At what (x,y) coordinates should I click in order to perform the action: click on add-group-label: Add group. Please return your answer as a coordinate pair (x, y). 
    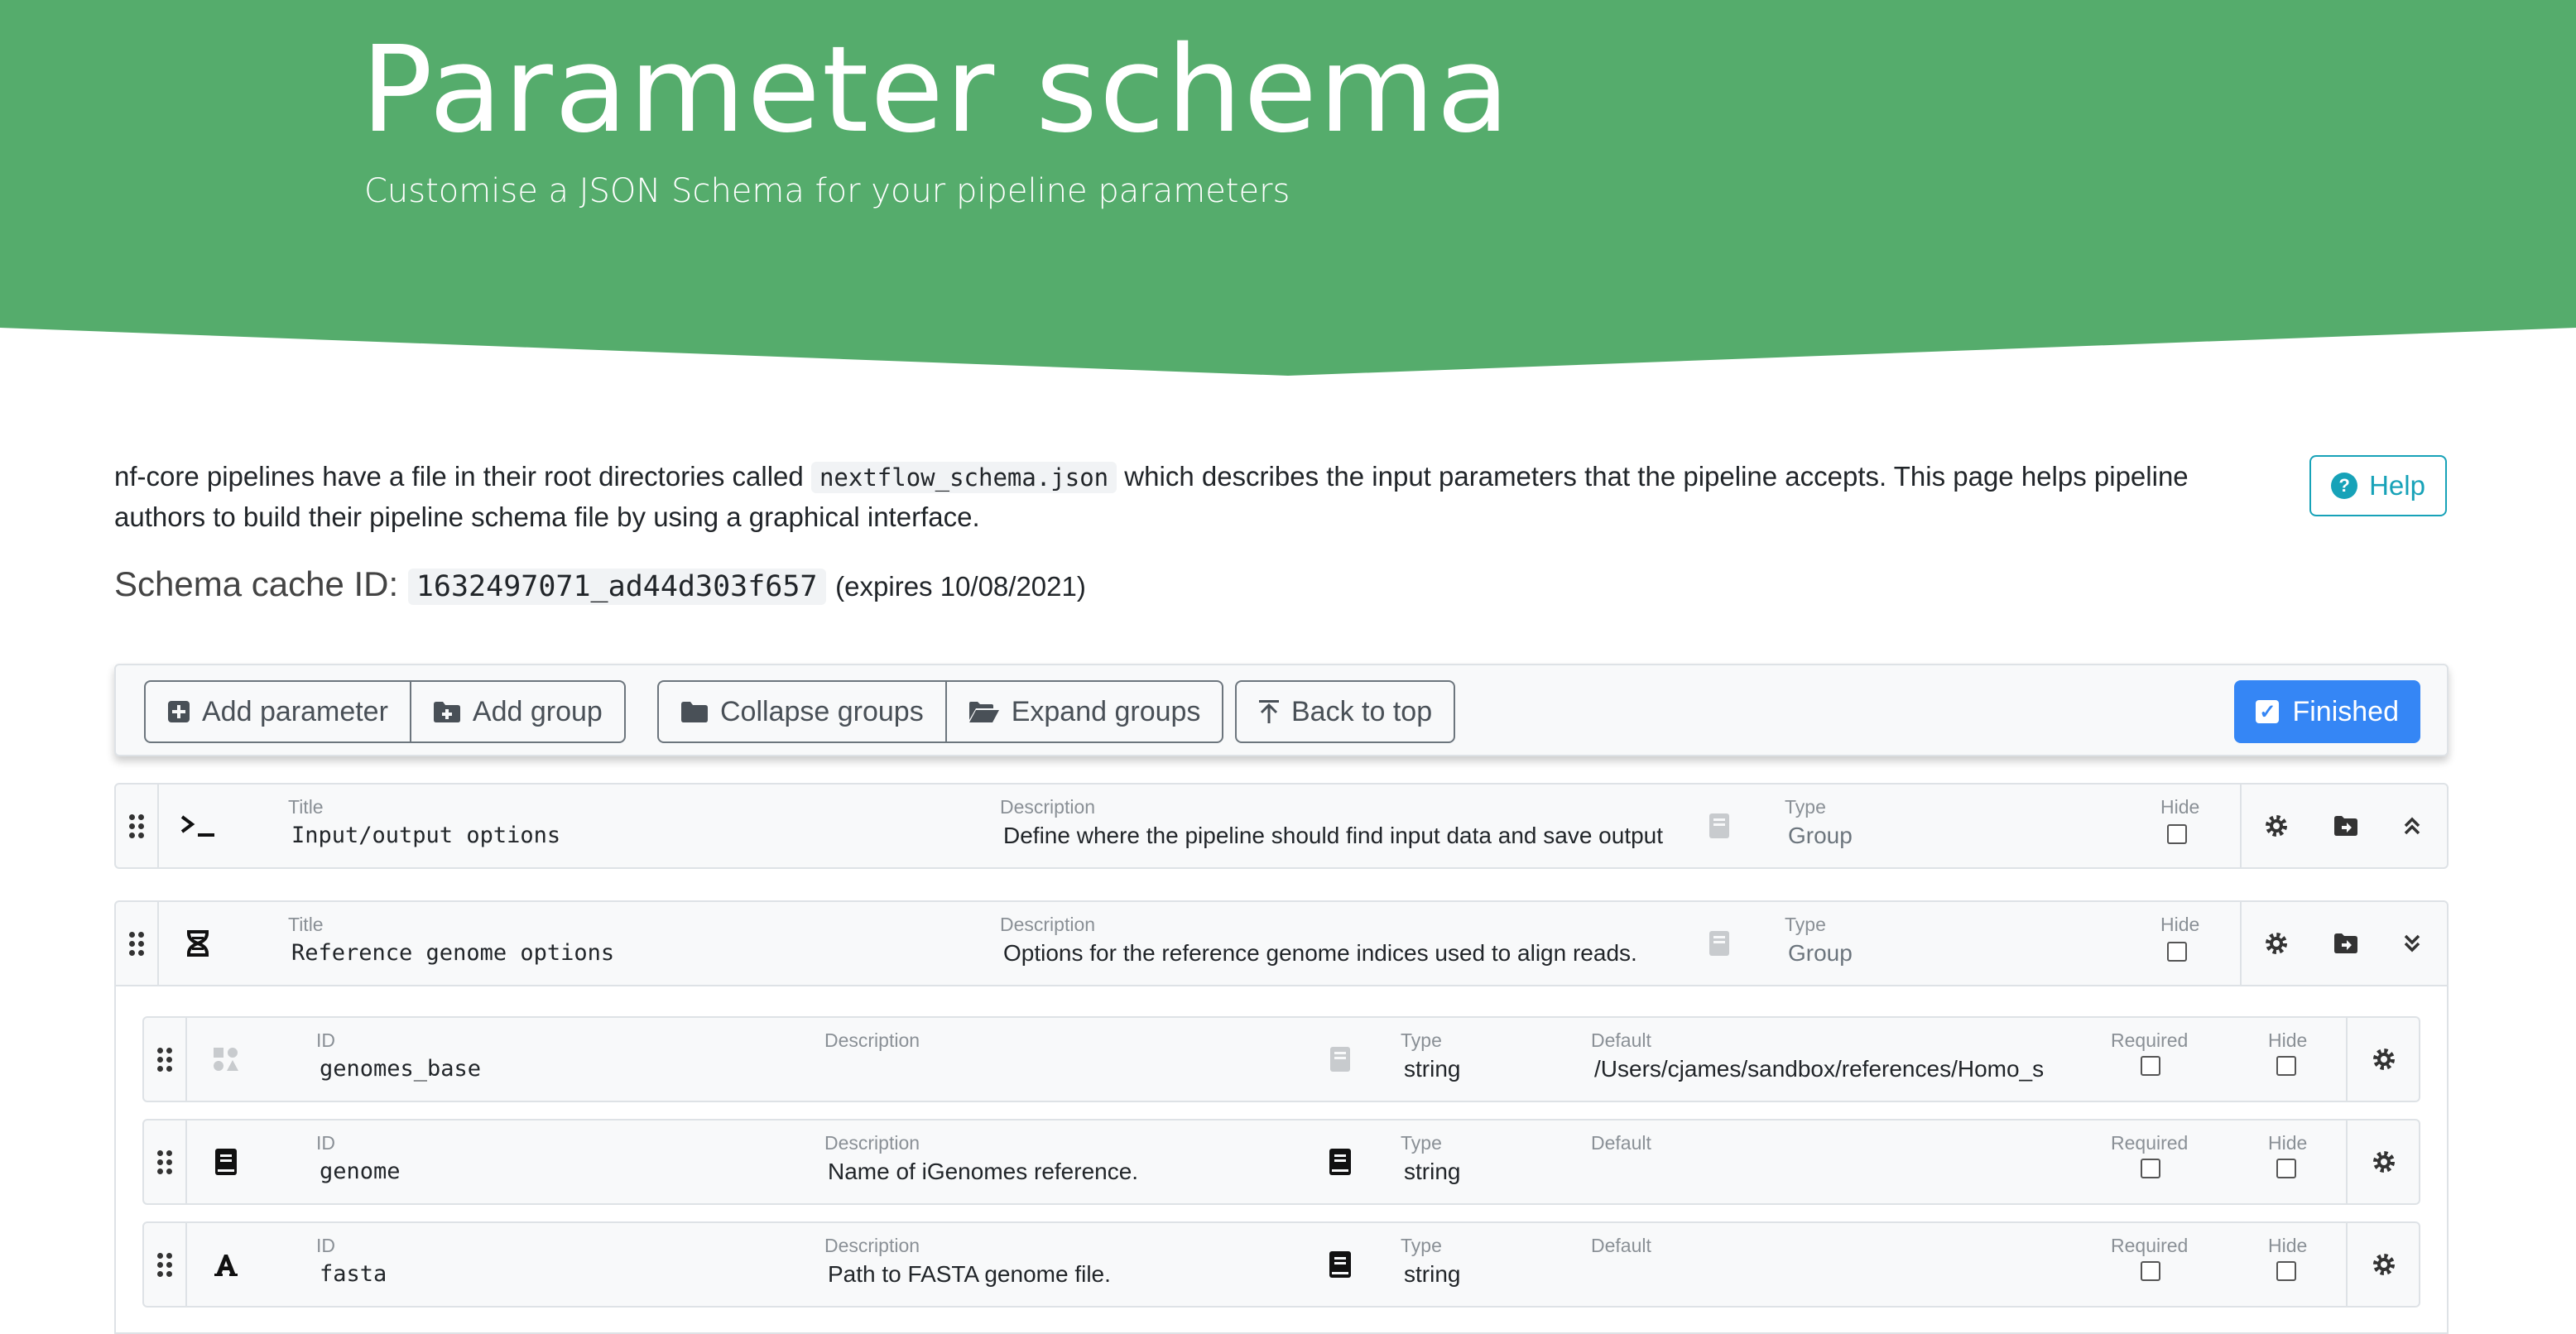
    Looking at the image, I should click on (537, 711).